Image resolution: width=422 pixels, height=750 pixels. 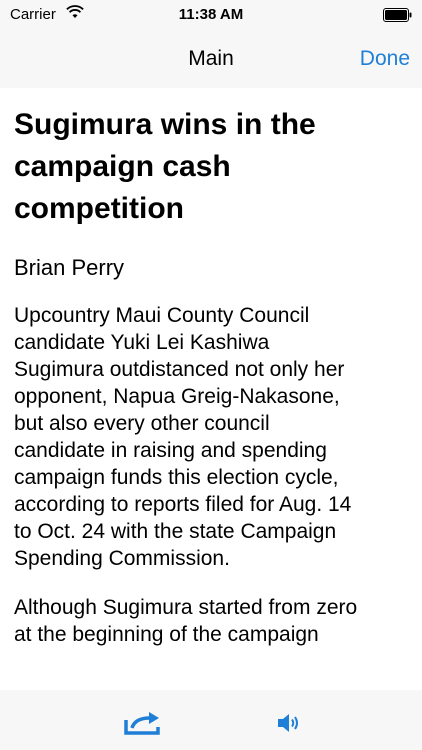 I want to click on speaker-icon, so click(x=289, y=725).